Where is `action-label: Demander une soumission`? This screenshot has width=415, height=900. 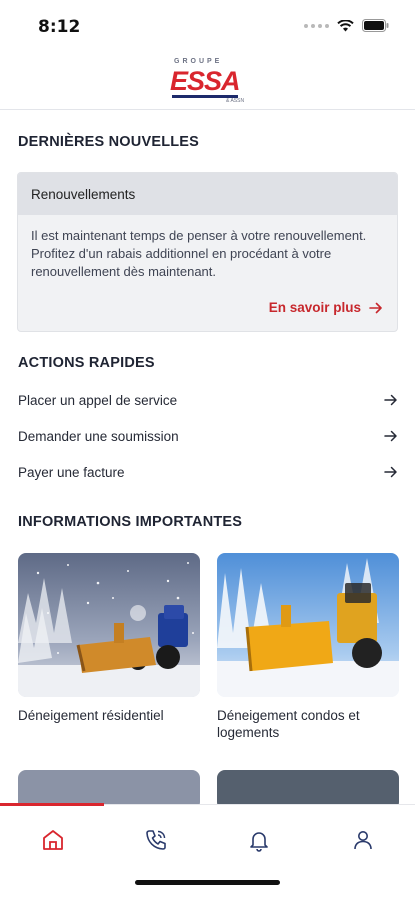
action-label: Demander une soumission is located at coordinates (98, 436).